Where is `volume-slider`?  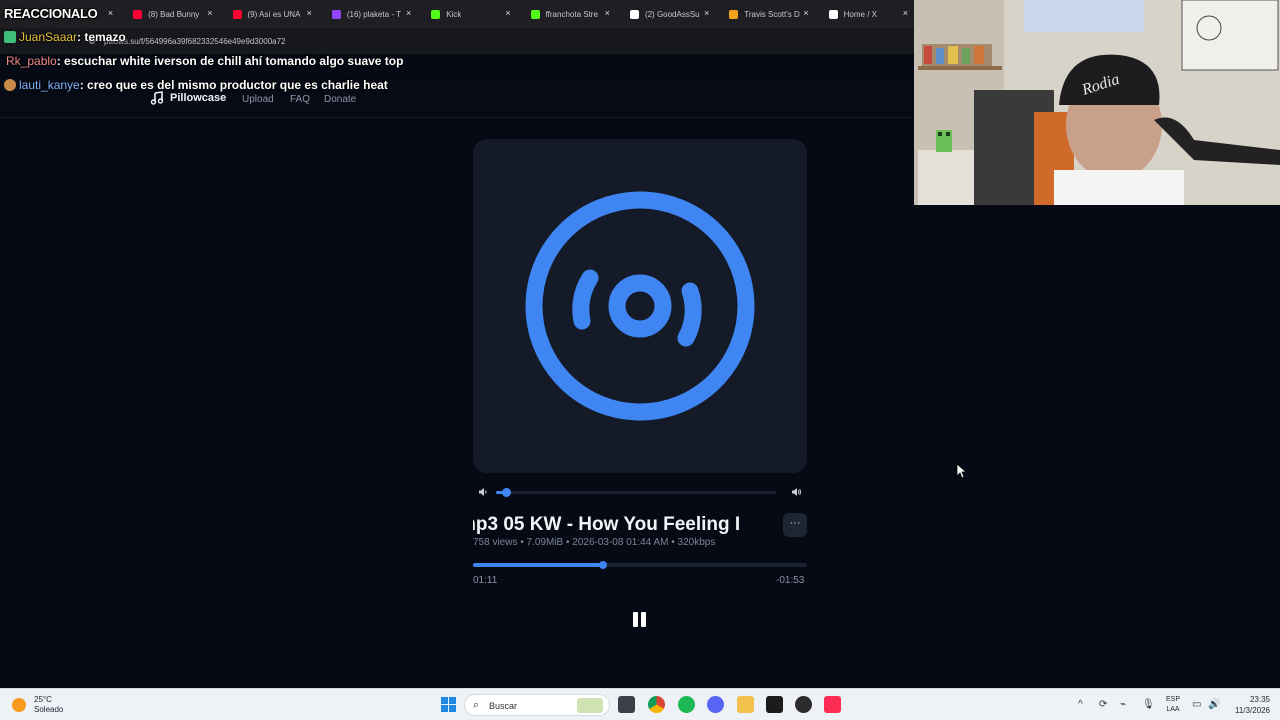 volume-slider is located at coordinates (636, 492).